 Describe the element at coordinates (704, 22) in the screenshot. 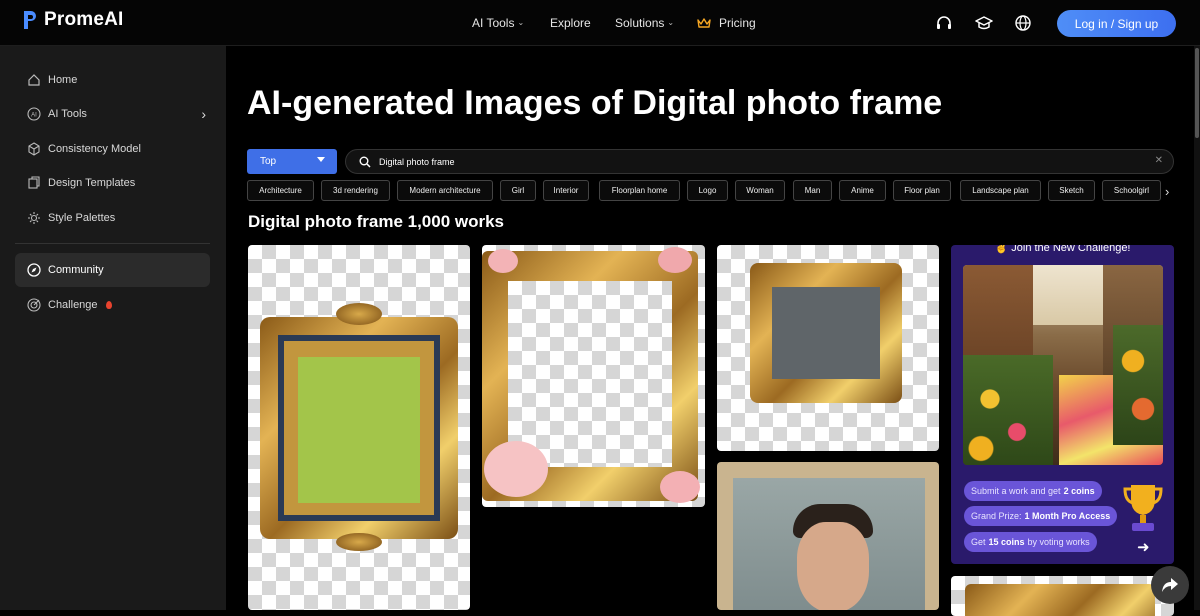

I see `crown-icon` at that location.